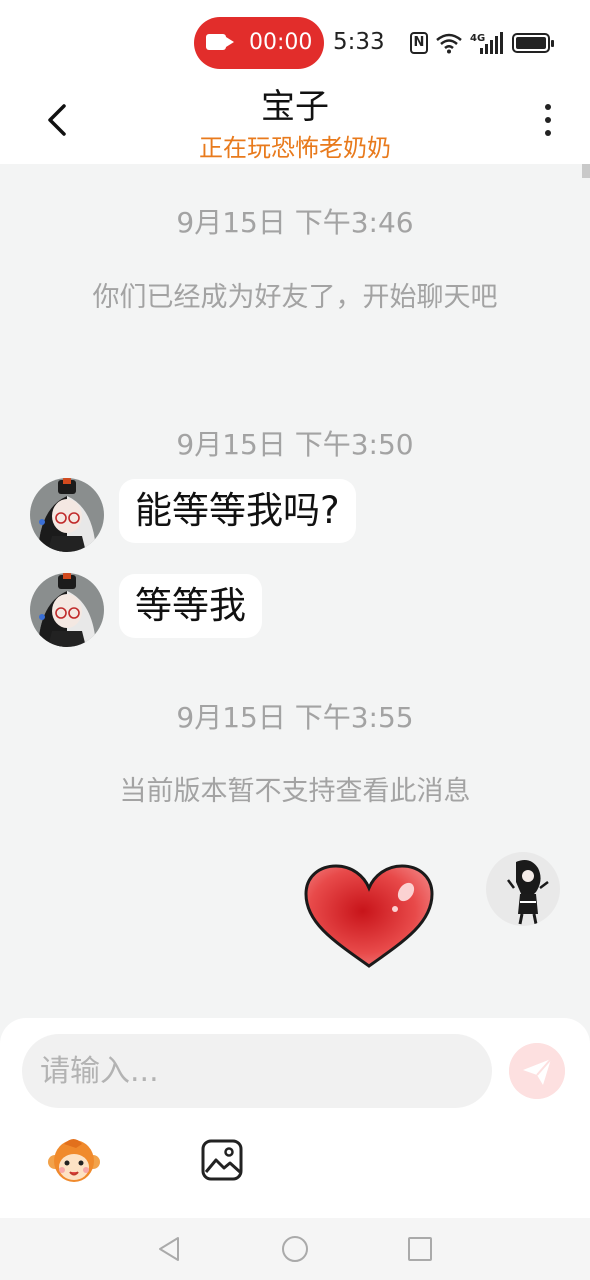 This screenshot has width=590, height=1280. What do you see at coordinates (281, 42) in the screenshot?
I see `recording-time: 00:00` at bounding box center [281, 42].